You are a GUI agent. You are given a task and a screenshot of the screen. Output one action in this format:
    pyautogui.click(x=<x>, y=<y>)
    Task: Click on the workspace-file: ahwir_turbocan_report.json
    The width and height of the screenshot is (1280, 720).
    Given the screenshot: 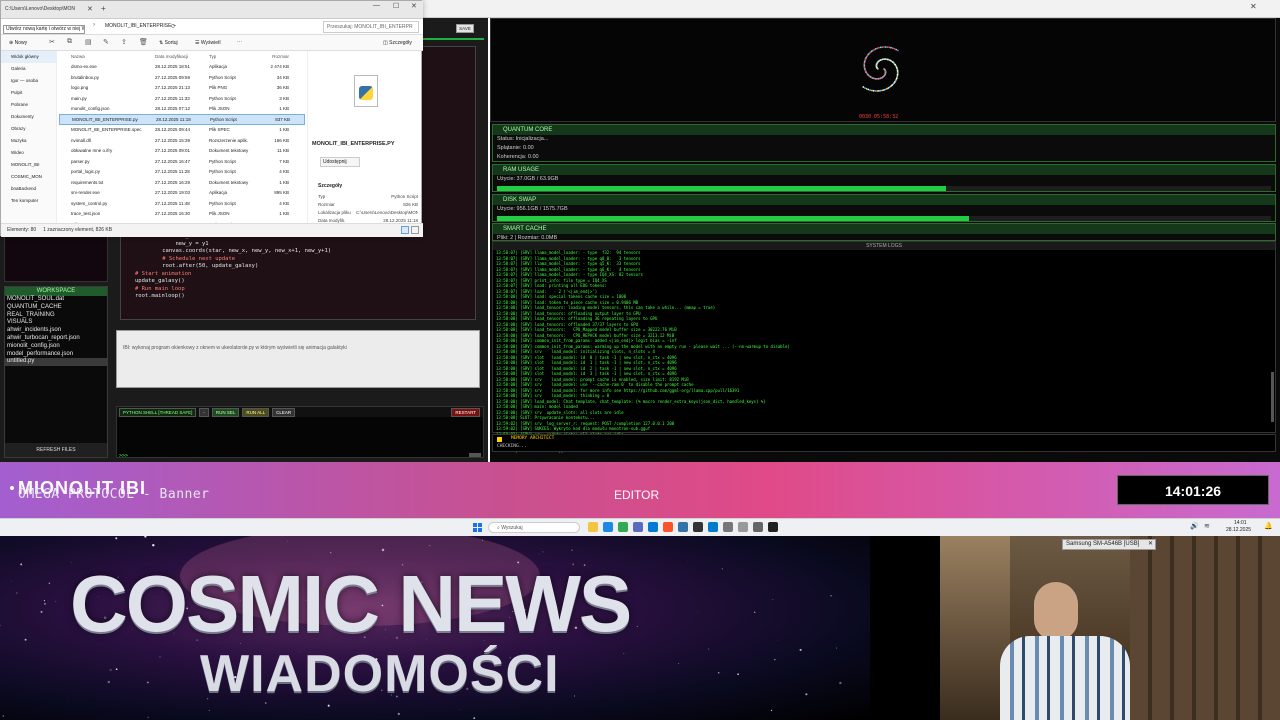 What is the action you would take?
    pyautogui.click(x=56, y=339)
    